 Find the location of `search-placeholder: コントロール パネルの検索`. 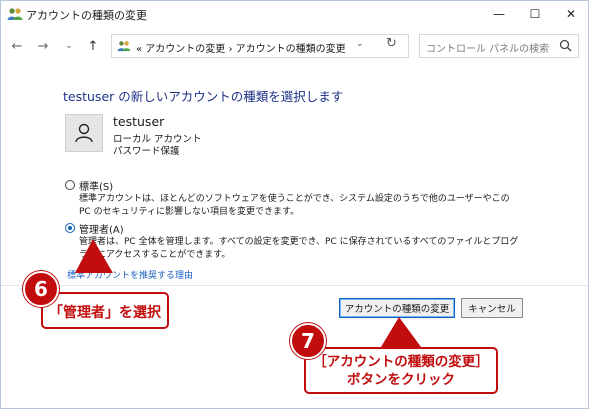

search-placeholder: コントロール パネルの検索 is located at coordinates (488, 49).